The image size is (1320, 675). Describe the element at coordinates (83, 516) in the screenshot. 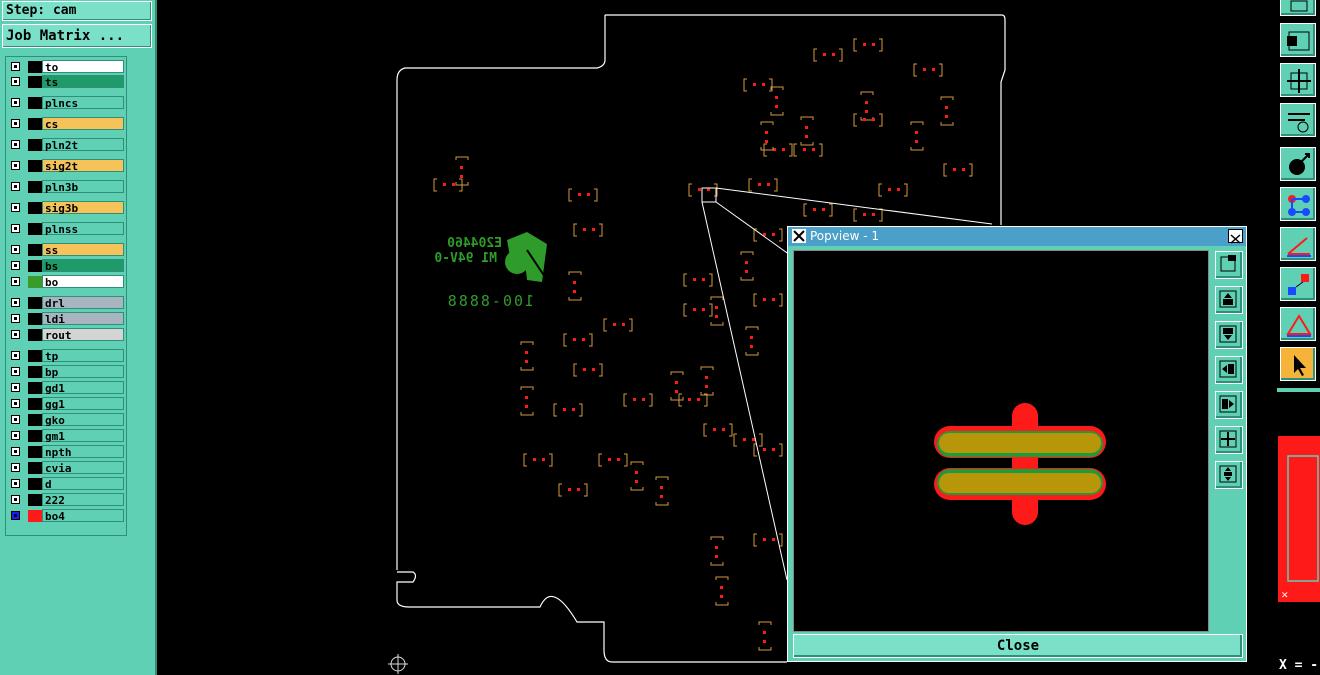

I see `layer-name: bo4` at that location.